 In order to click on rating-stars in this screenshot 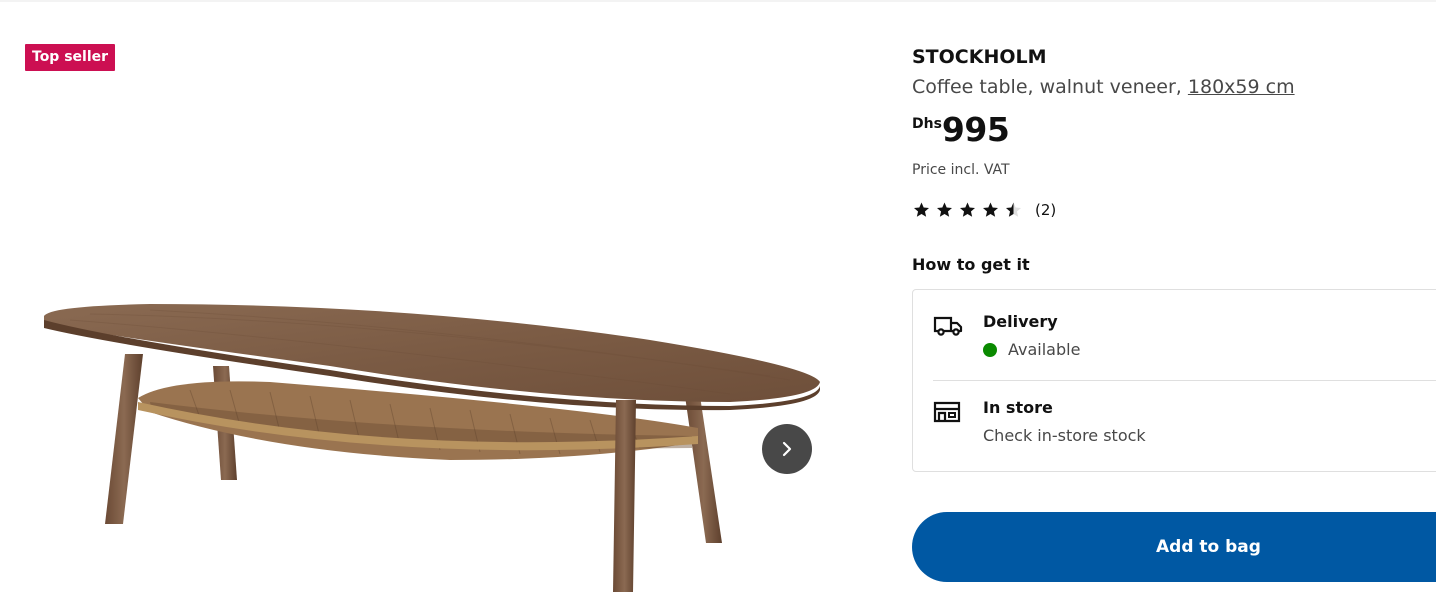, I will do `click(967, 210)`.